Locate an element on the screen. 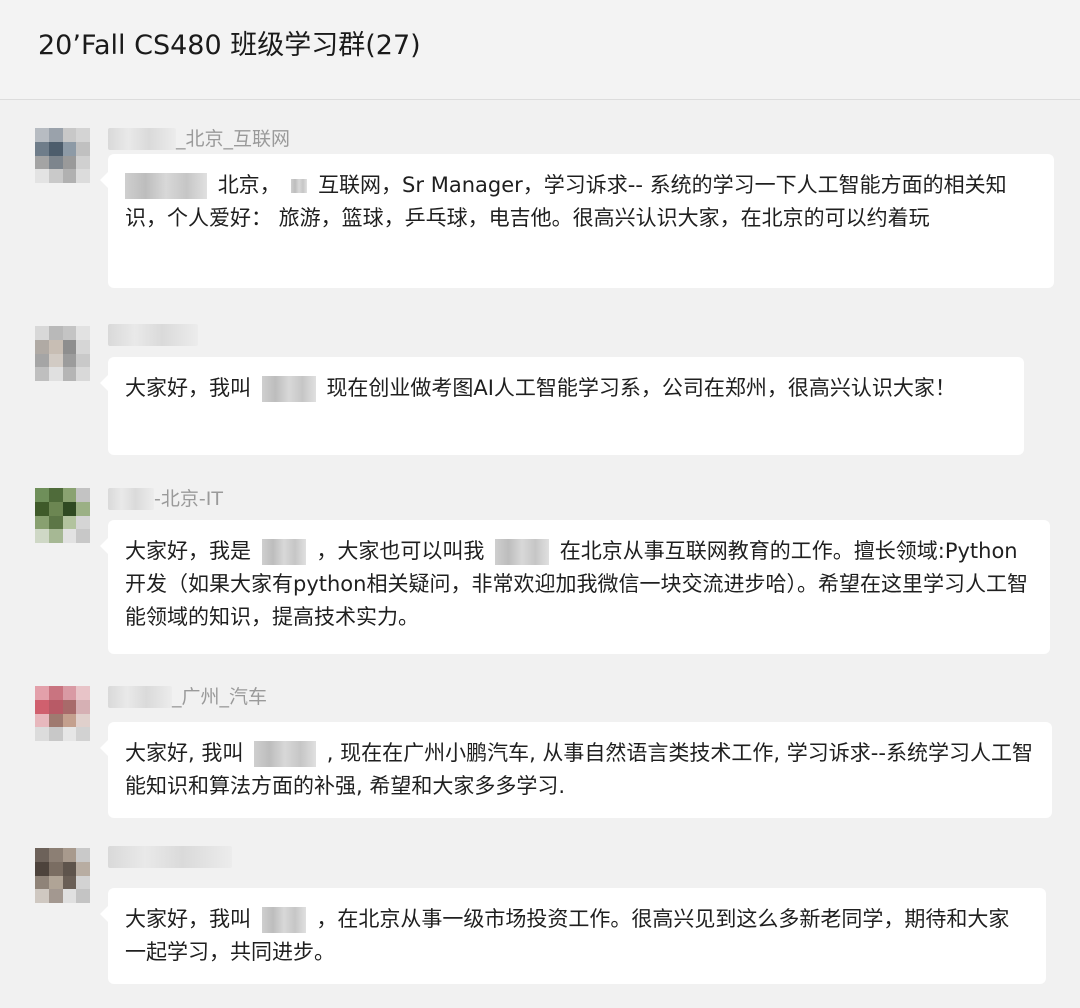  chat-header: 20’Fall CS480 班级学习群(27) is located at coordinates (540, 50).